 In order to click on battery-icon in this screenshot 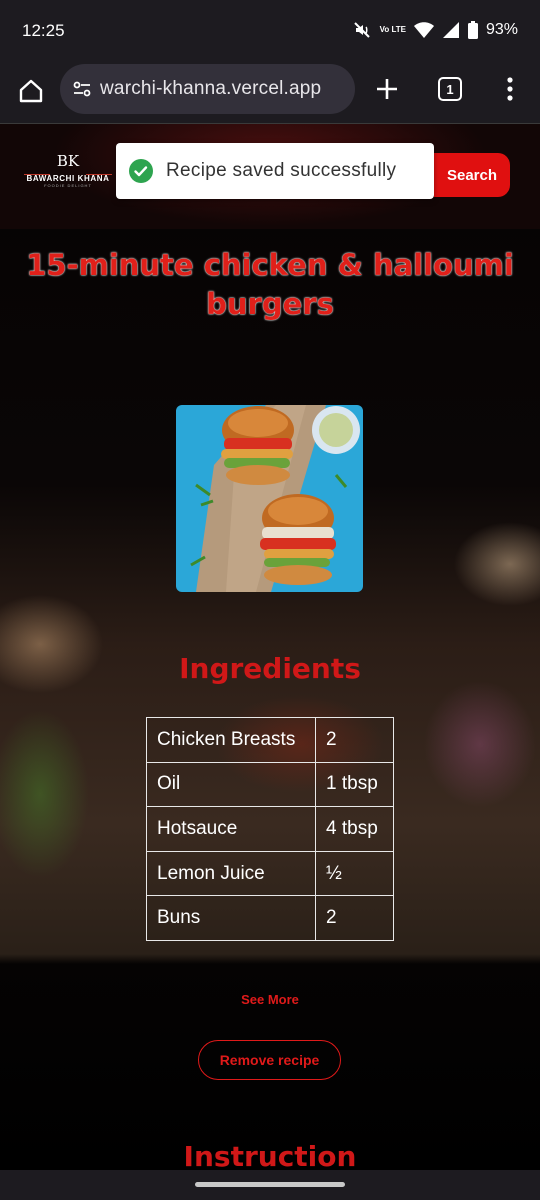, I will do `click(472, 30)`.